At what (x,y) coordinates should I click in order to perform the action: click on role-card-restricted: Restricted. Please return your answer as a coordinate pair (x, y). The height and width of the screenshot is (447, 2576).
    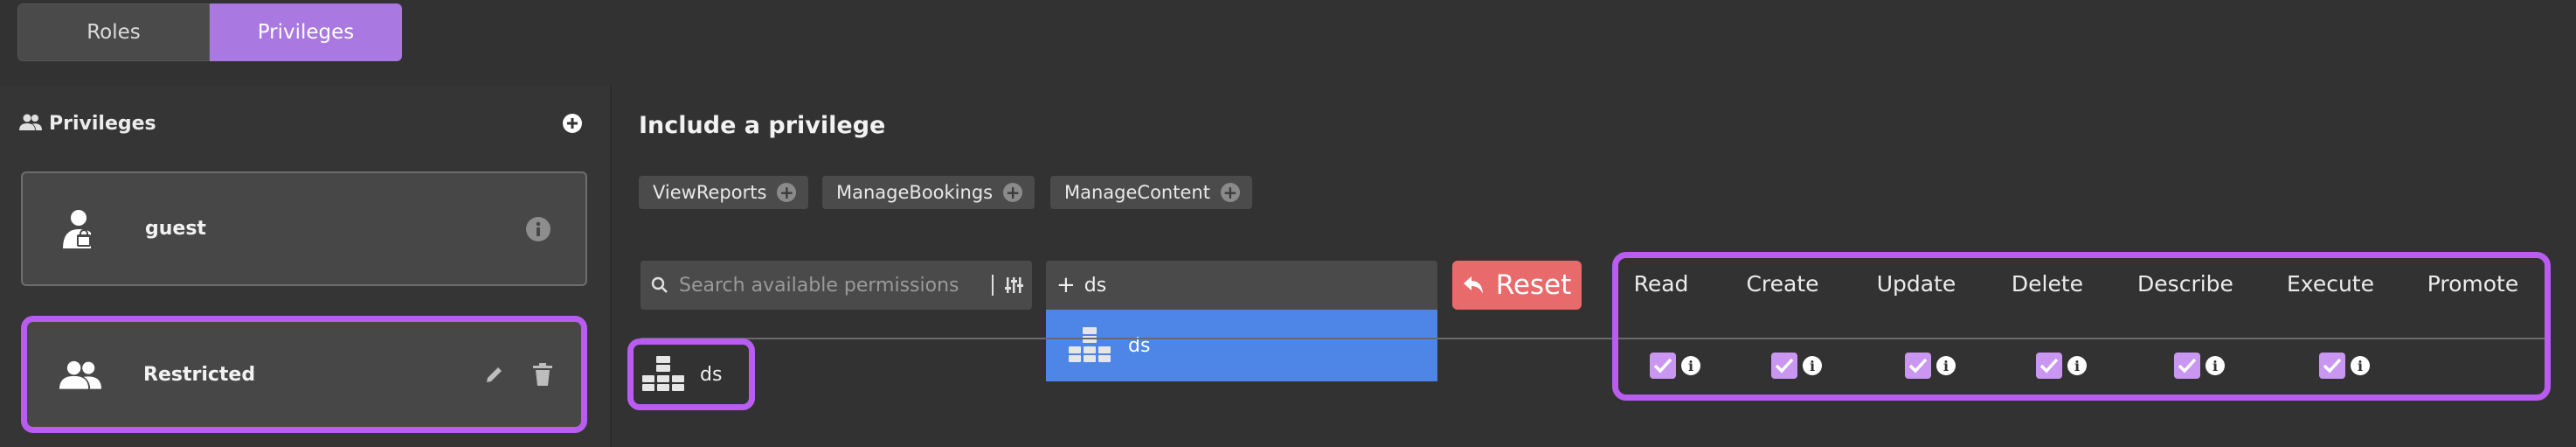
    Looking at the image, I should click on (304, 374).